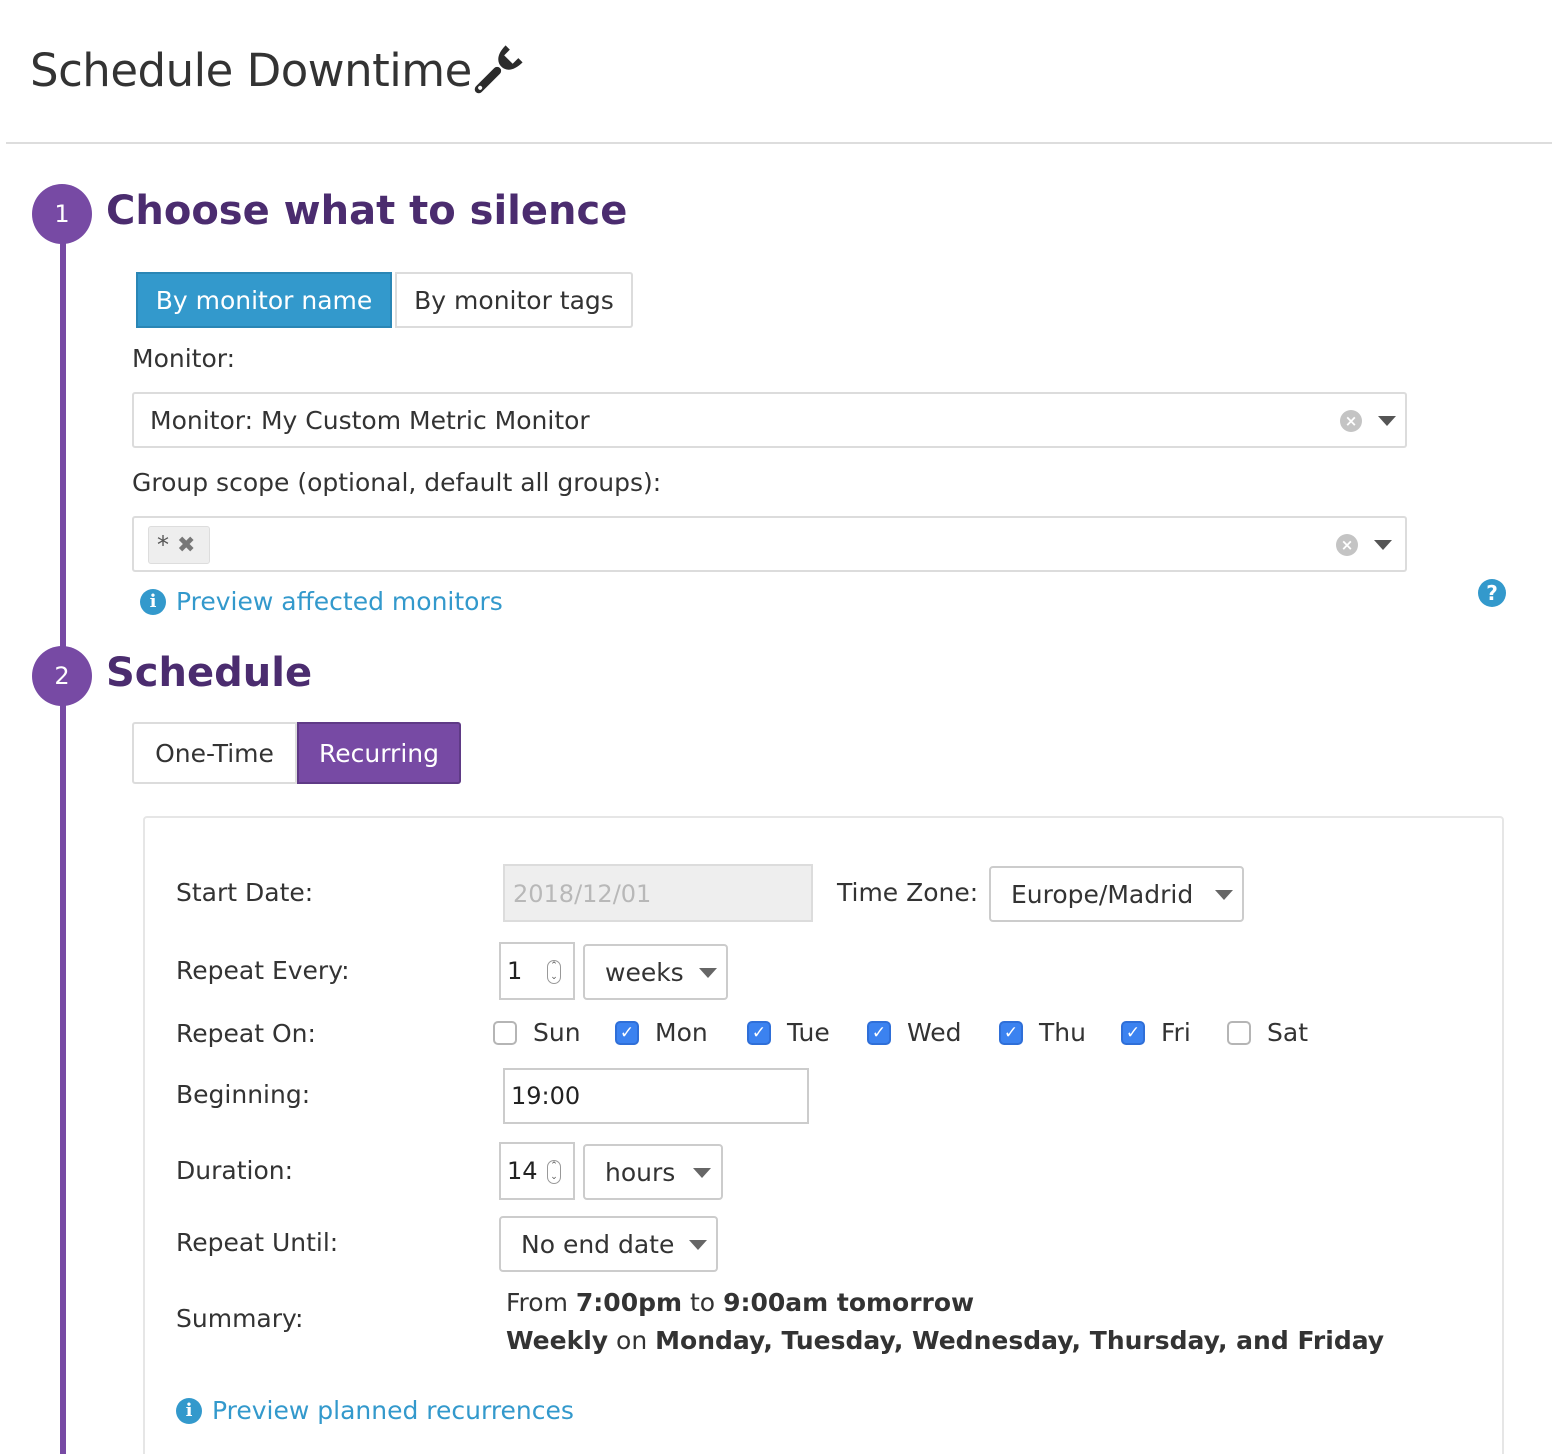 The width and height of the screenshot is (1552, 1454). Describe the element at coordinates (1176, 1032) in the screenshot. I see `day-fri-label: Fri` at that location.